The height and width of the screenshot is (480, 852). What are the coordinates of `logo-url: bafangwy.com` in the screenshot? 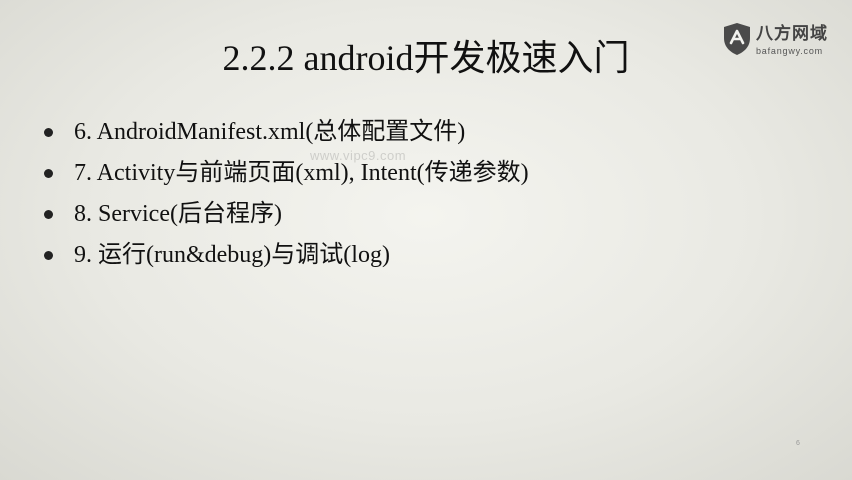 It's located at (789, 51).